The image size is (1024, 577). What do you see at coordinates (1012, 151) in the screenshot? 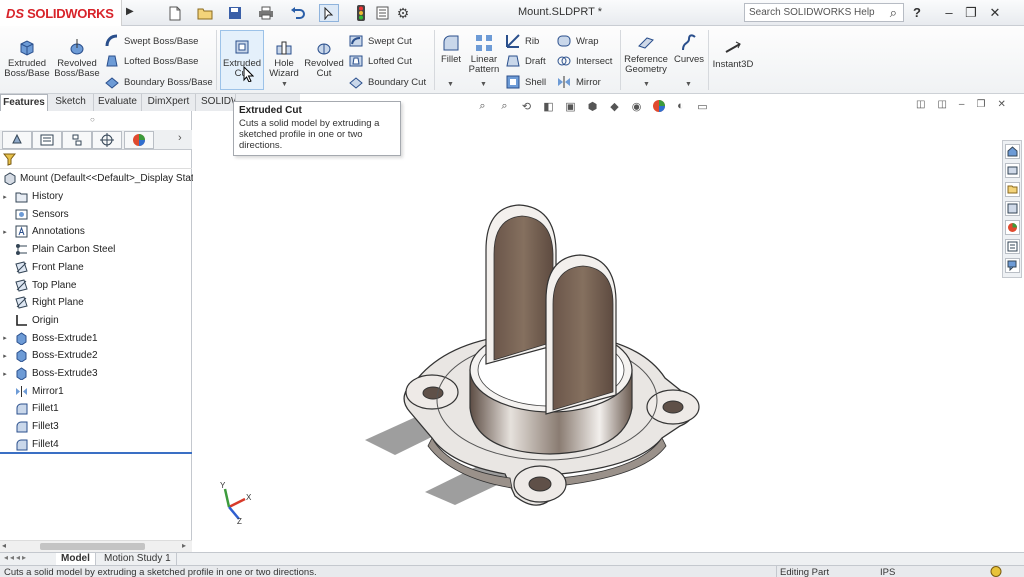
I see `solidworks-resources-icon` at bounding box center [1012, 151].